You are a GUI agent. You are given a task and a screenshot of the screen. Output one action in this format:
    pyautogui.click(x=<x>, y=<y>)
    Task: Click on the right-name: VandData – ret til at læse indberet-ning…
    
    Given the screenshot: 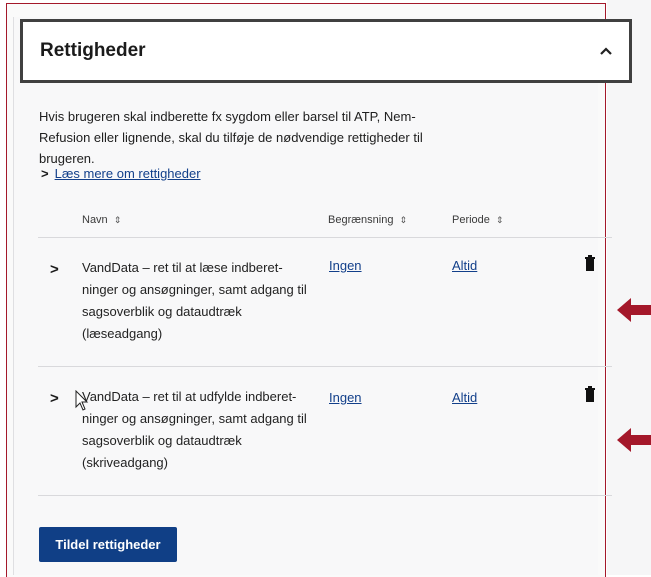 What is the action you would take?
    pyautogui.click(x=194, y=300)
    